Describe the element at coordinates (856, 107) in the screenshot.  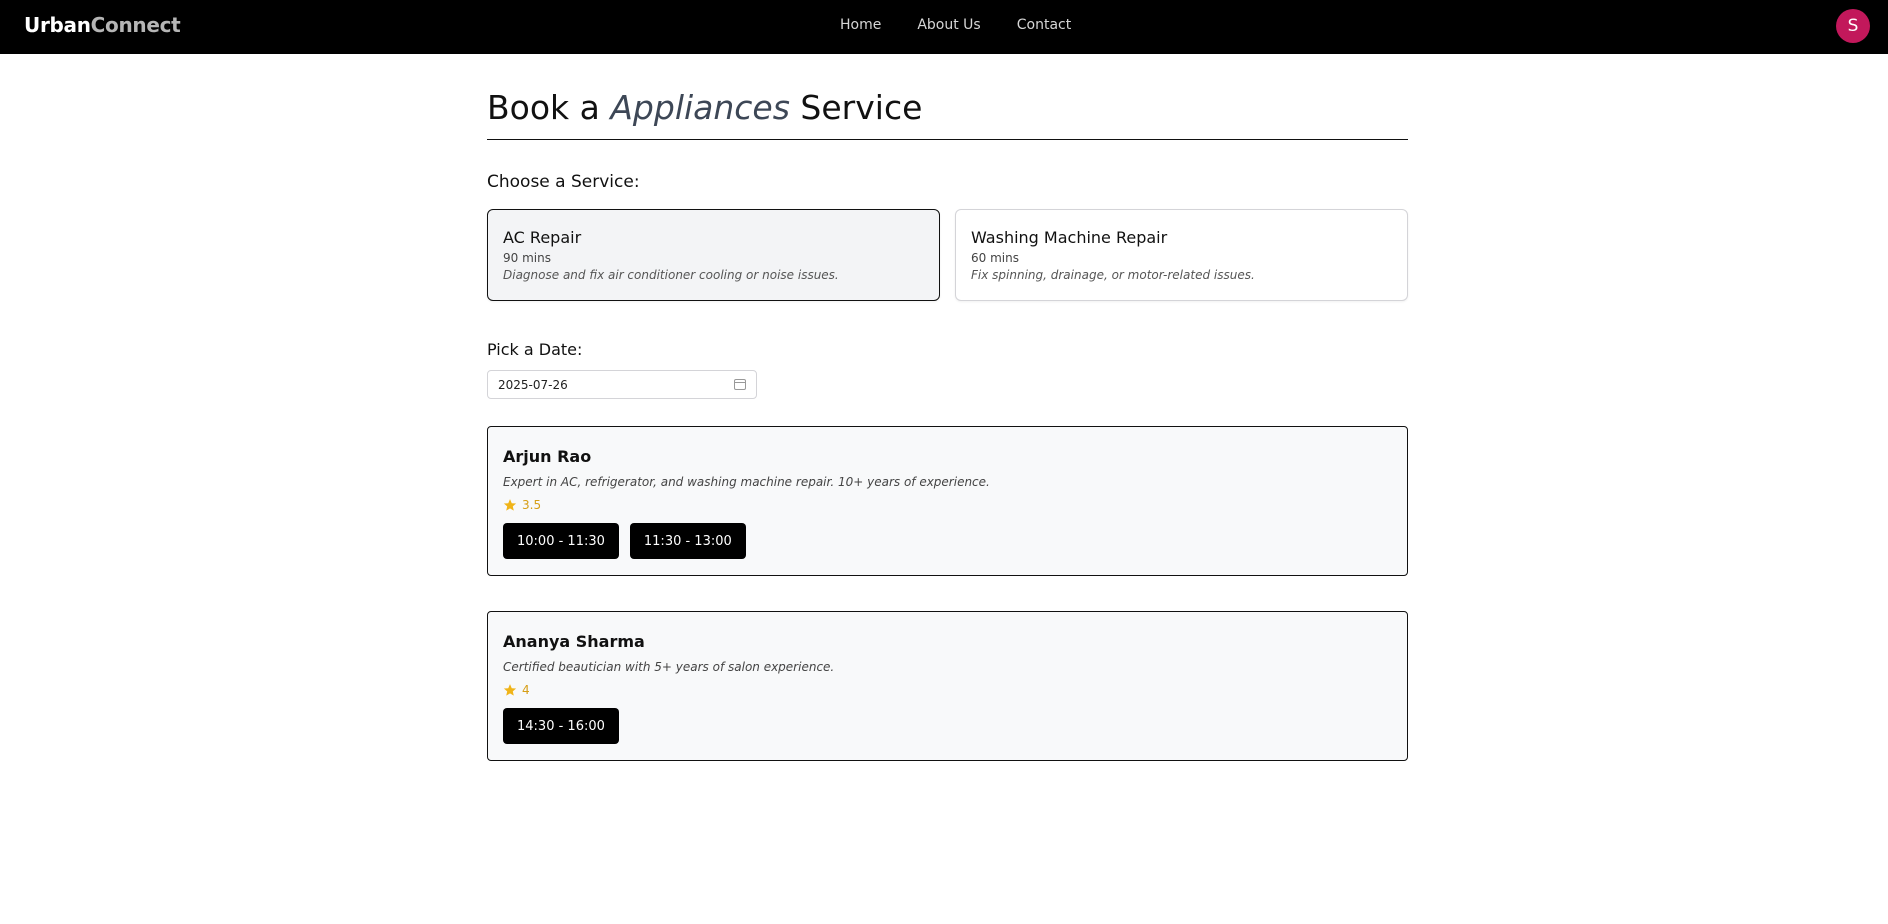
I see `title-suffix: Service` at that location.